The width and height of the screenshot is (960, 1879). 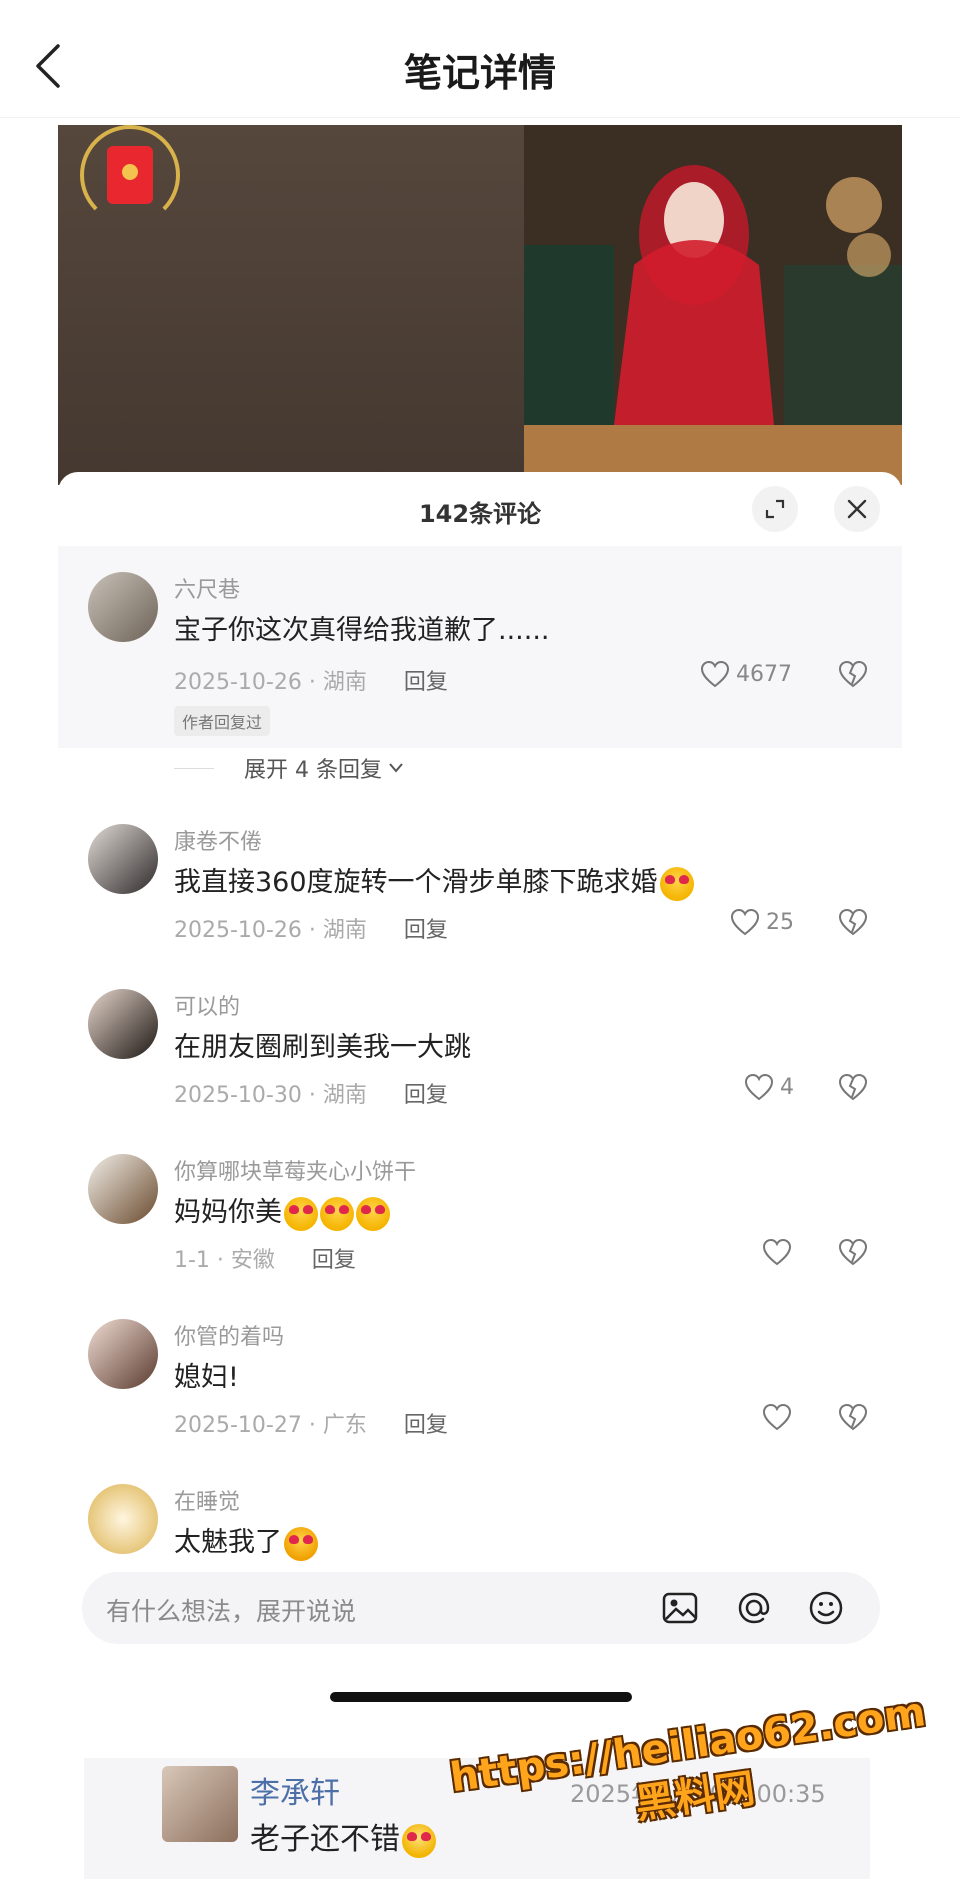 I want to click on expand-replies-button: 展开 4 条回复, so click(x=289, y=768).